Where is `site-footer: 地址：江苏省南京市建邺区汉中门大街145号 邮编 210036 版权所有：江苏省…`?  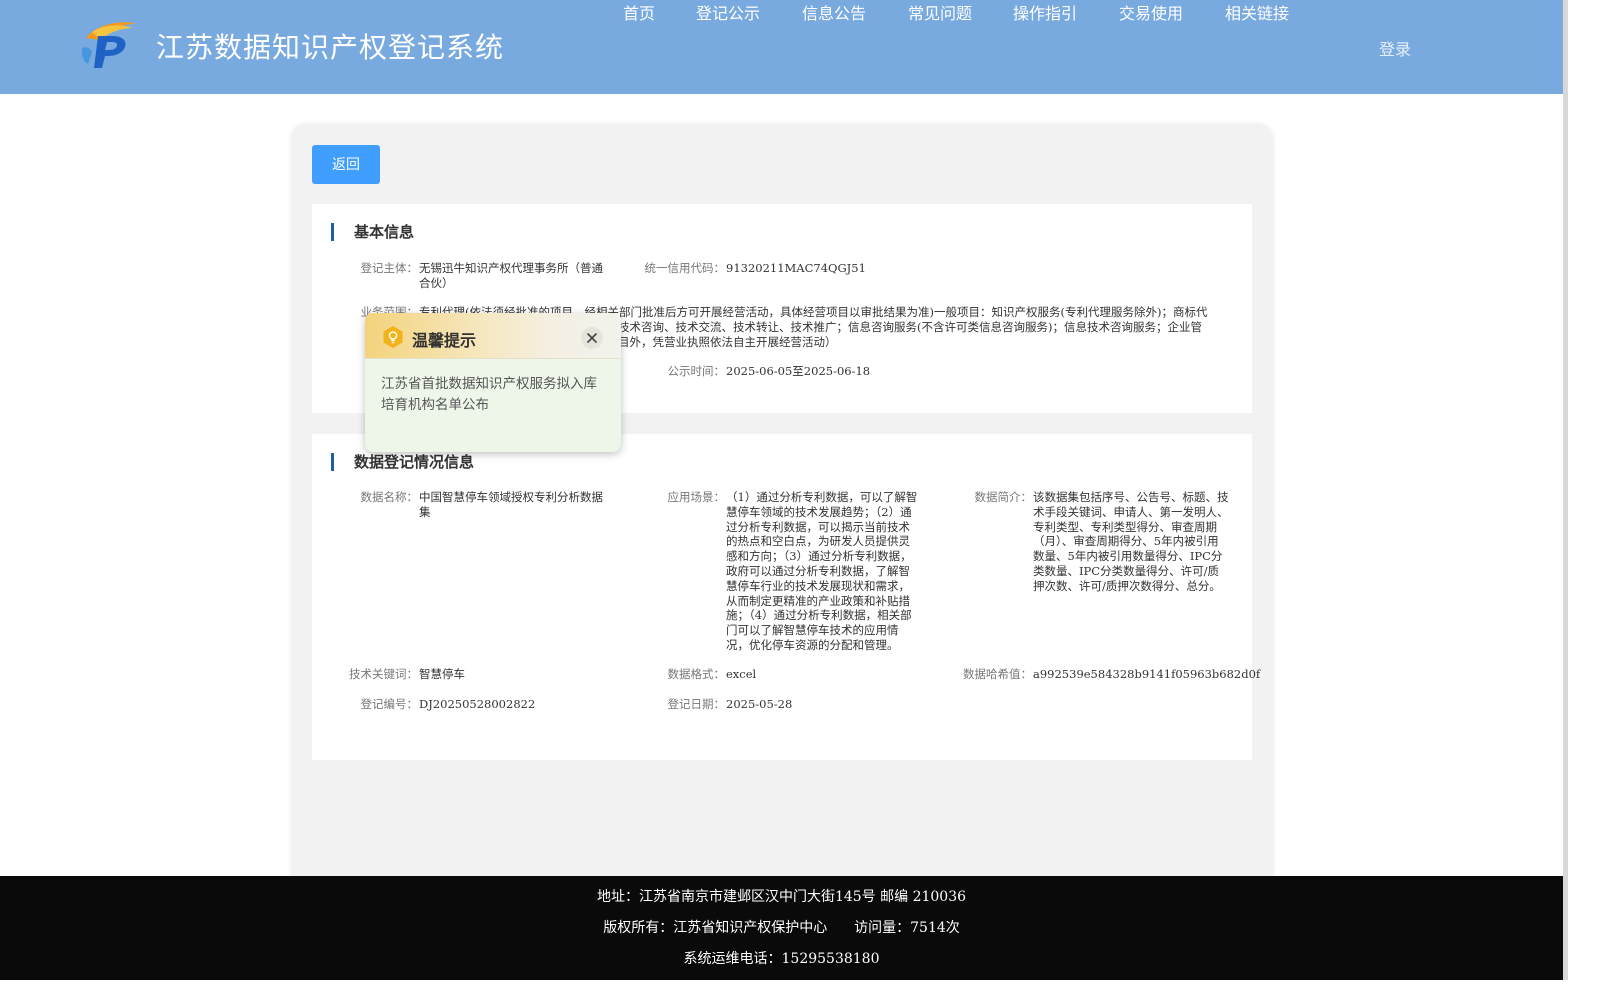
site-footer: 地址：江苏省南京市建邺区汉中门大街145号 邮编 210036 版权所有：江苏省… is located at coordinates (781, 928).